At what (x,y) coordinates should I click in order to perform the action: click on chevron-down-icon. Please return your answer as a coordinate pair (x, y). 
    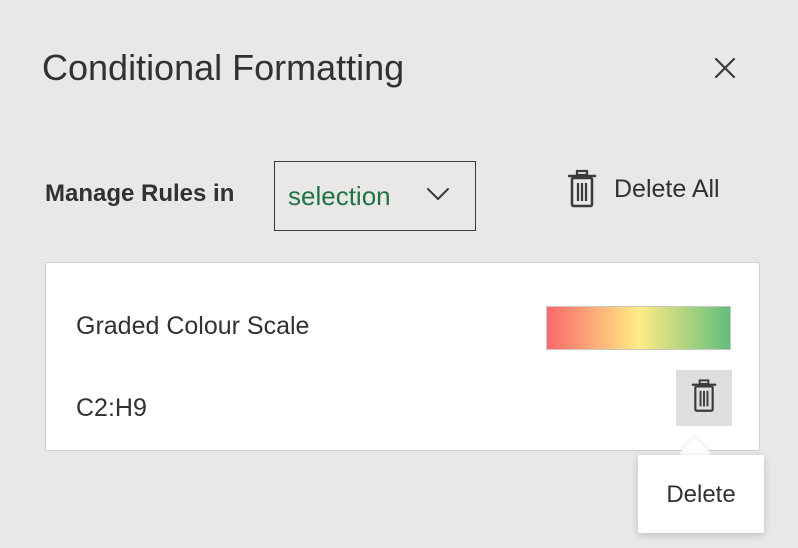
    Looking at the image, I should click on (438, 194).